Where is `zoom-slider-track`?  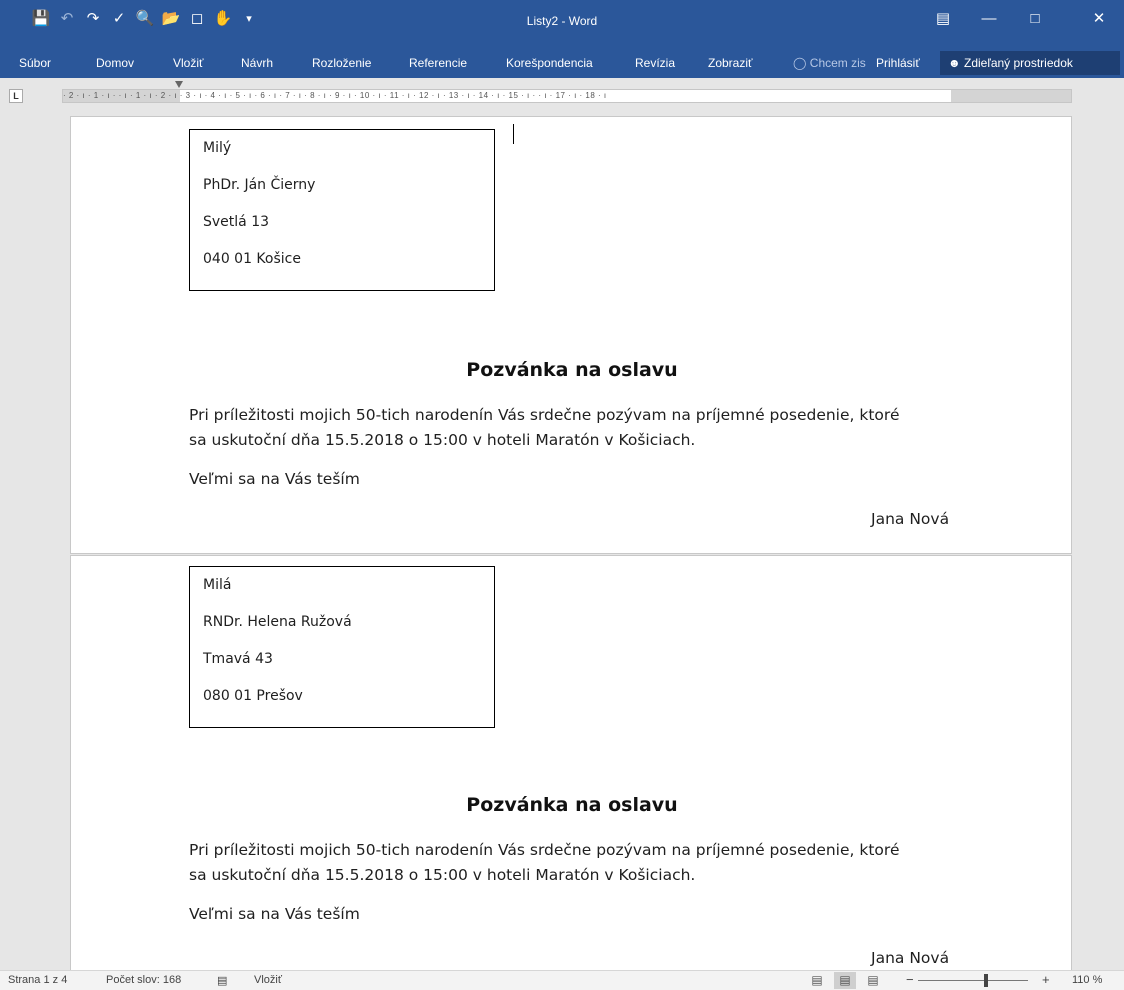
zoom-slider-track is located at coordinates (973, 980).